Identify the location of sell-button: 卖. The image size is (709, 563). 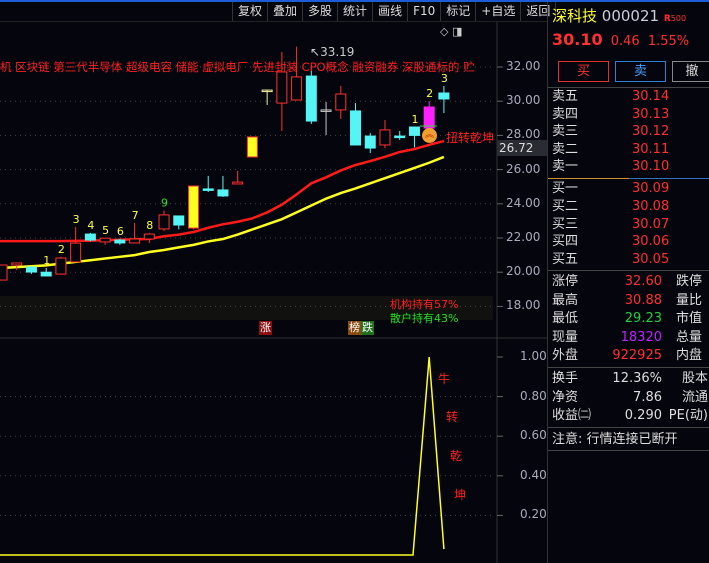
(640, 71).